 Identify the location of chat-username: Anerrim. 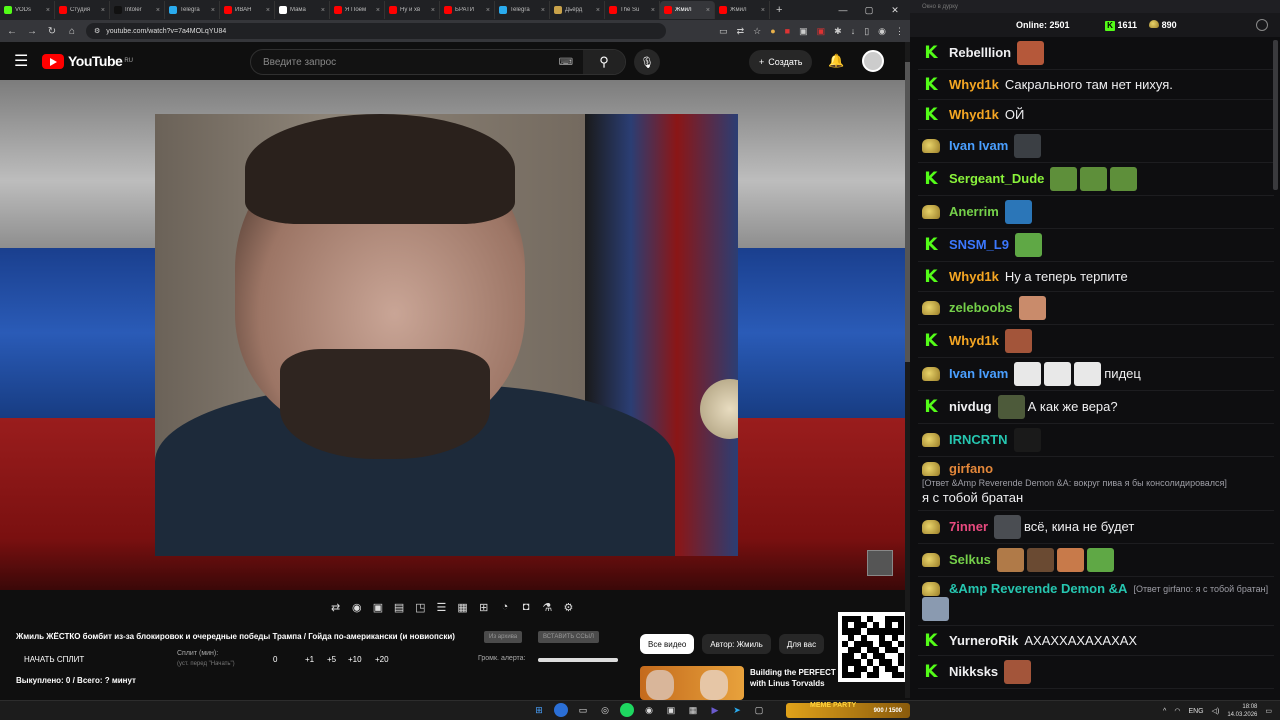
(974, 212).